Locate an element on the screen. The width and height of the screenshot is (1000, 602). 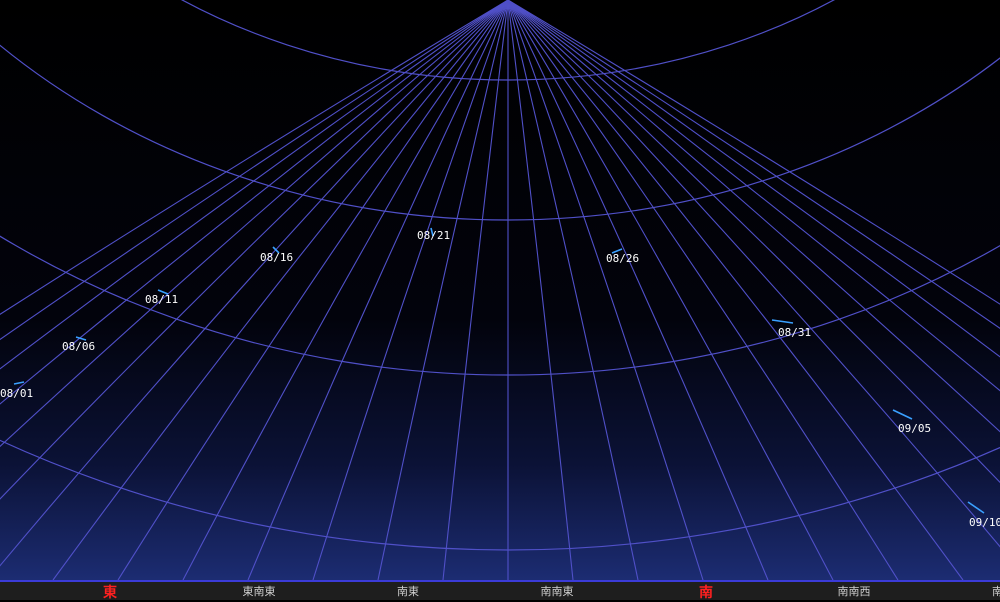
date-label: 08/16 is located at coordinates (276, 257).